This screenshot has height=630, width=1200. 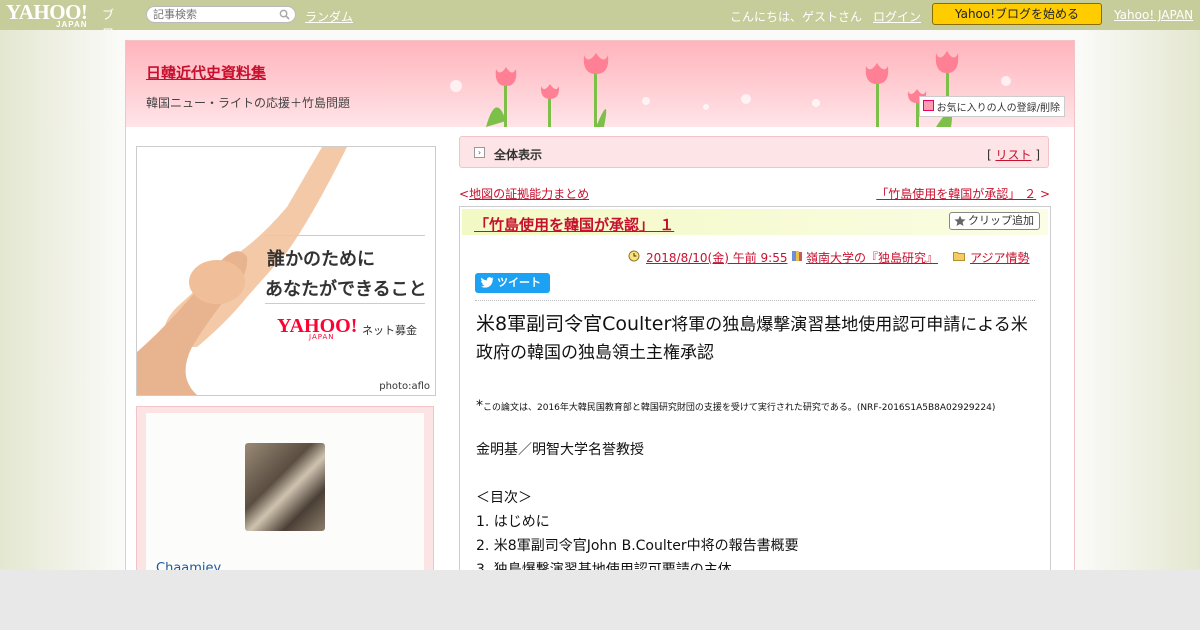 What do you see at coordinates (529, 194) in the screenshot?
I see `prev-article-title: 地図の証拠能力まとめ` at bounding box center [529, 194].